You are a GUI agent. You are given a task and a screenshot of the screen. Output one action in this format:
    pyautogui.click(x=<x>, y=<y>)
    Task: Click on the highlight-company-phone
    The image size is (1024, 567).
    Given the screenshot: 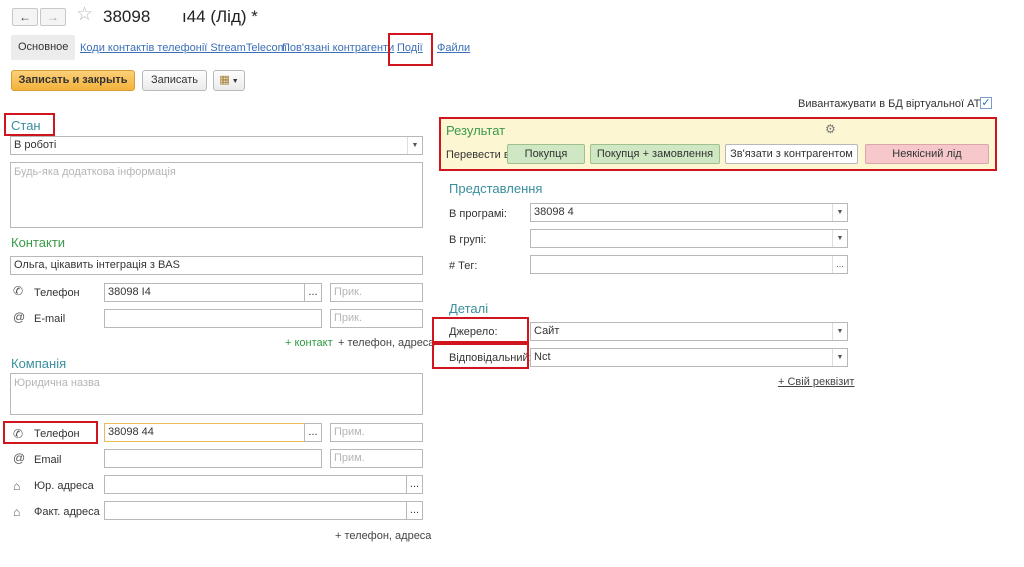 What is the action you would take?
    pyautogui.click(x=50, y=432)
    